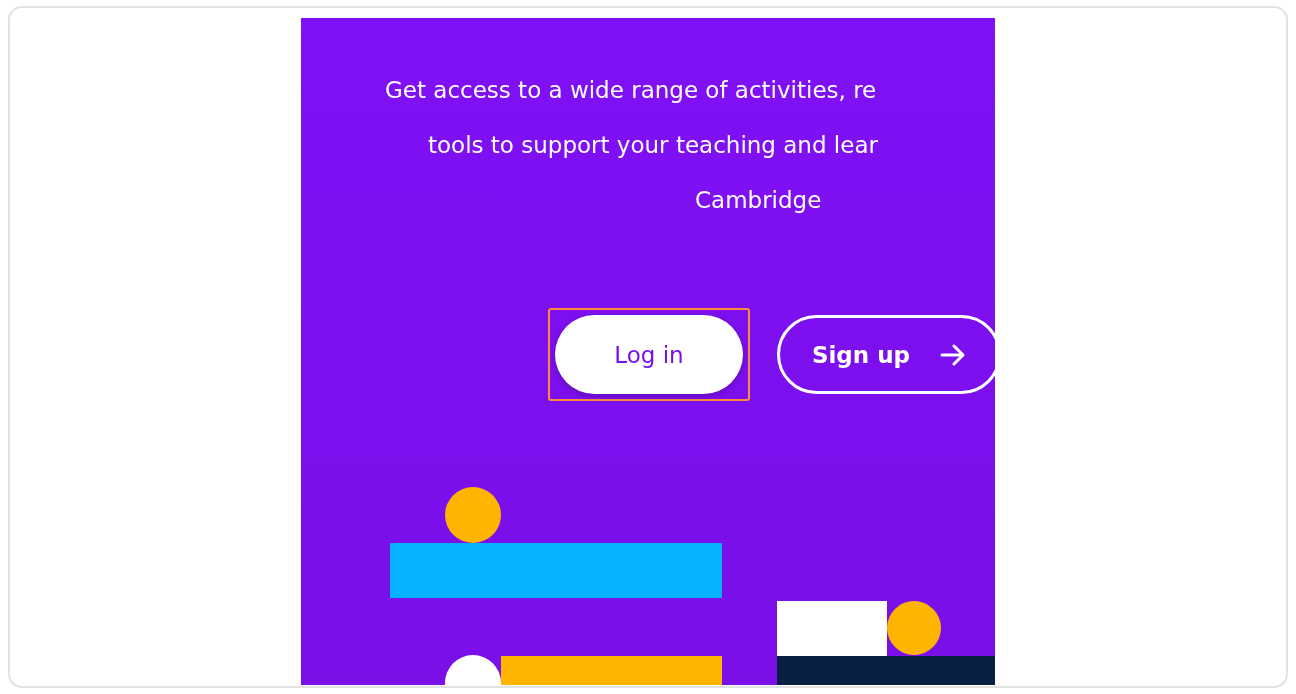  What do you see at coordinates (653, 145) in the screenshot?
I see `intro-text: tools to support your teaching and lear` at bounding box center [653, 145].